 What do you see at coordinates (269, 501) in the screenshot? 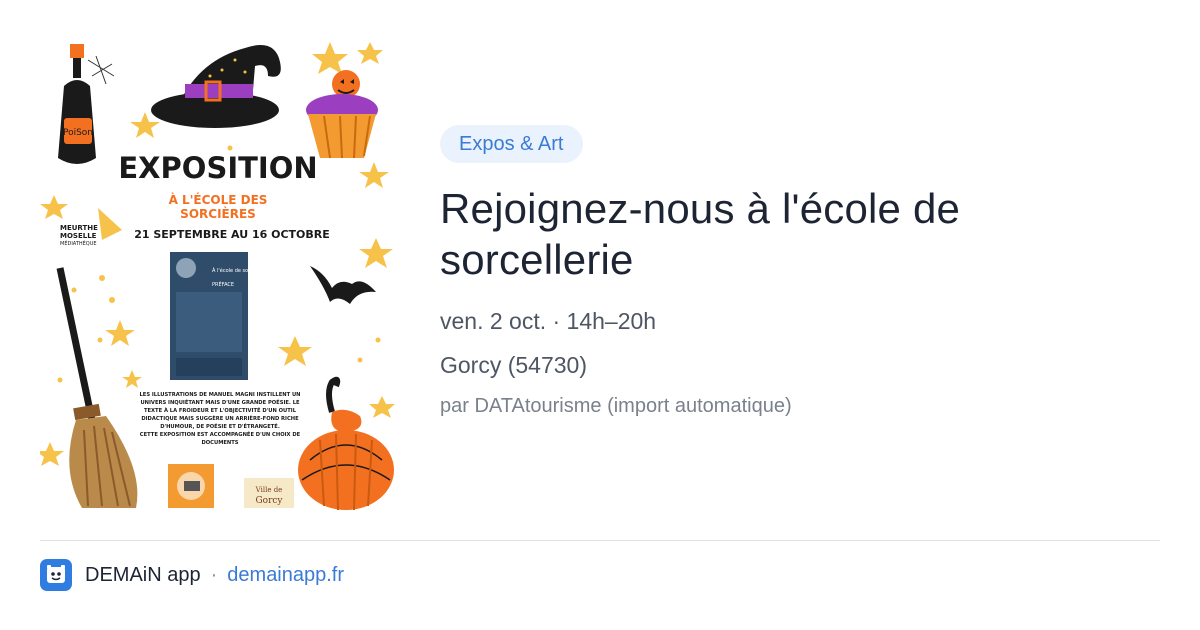
I see `svg-text: Gorcy` at bounding box center [269, 501].